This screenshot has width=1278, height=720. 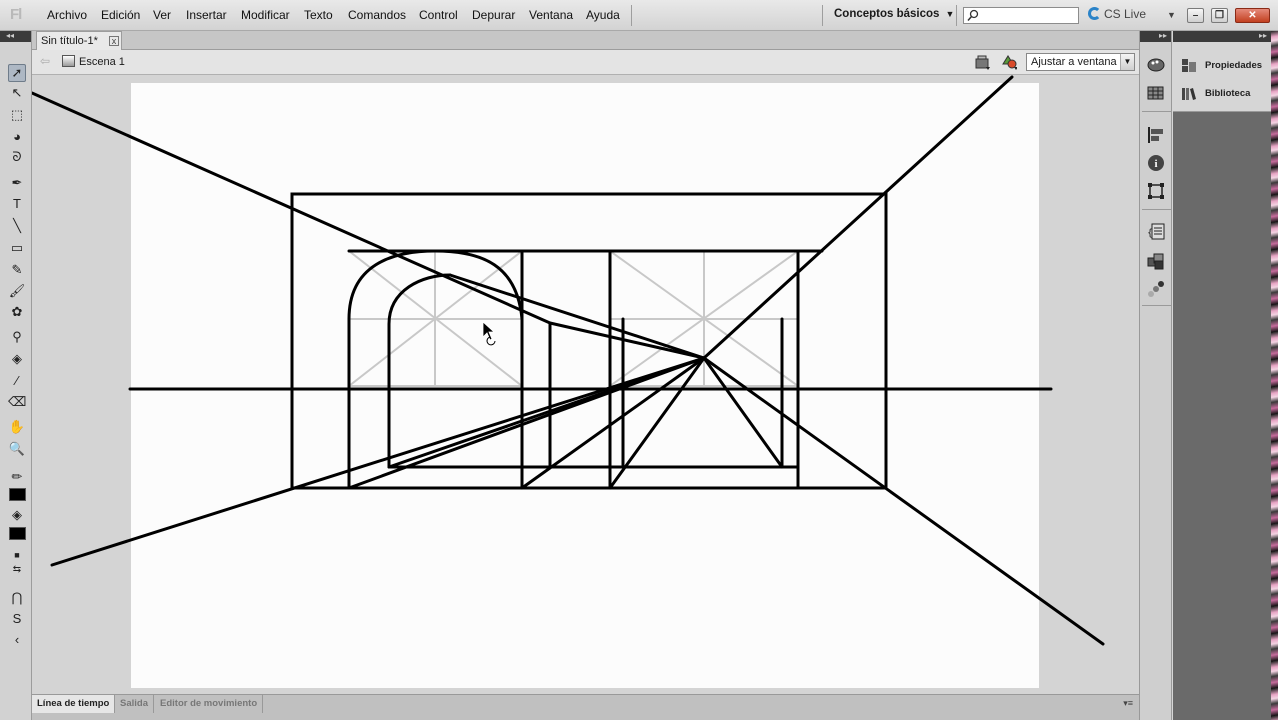 What do you see at coordinates (17, 427) in the screenshot?
I see `hand-tool-icon: ✋` at bounding box center [17, 427].